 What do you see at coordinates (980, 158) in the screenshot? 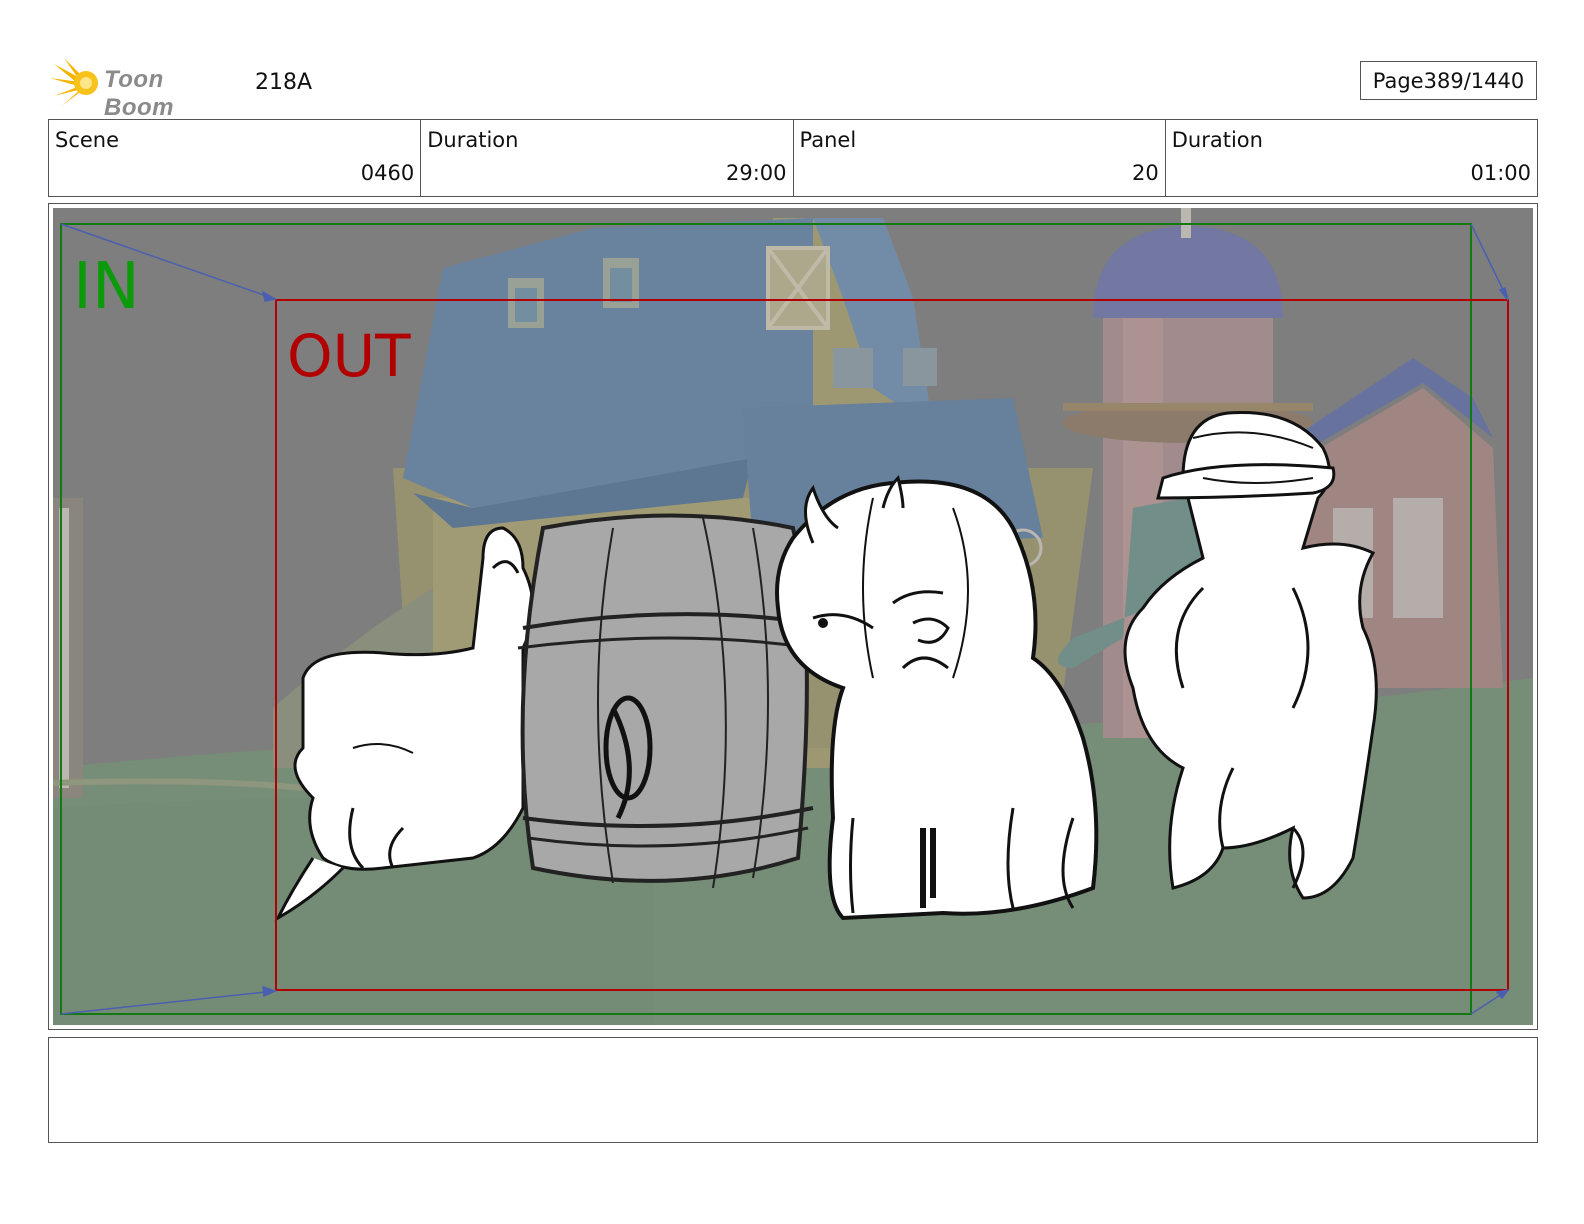
I see `panel-cell: Panel 20` at bounding box center [980, 158].